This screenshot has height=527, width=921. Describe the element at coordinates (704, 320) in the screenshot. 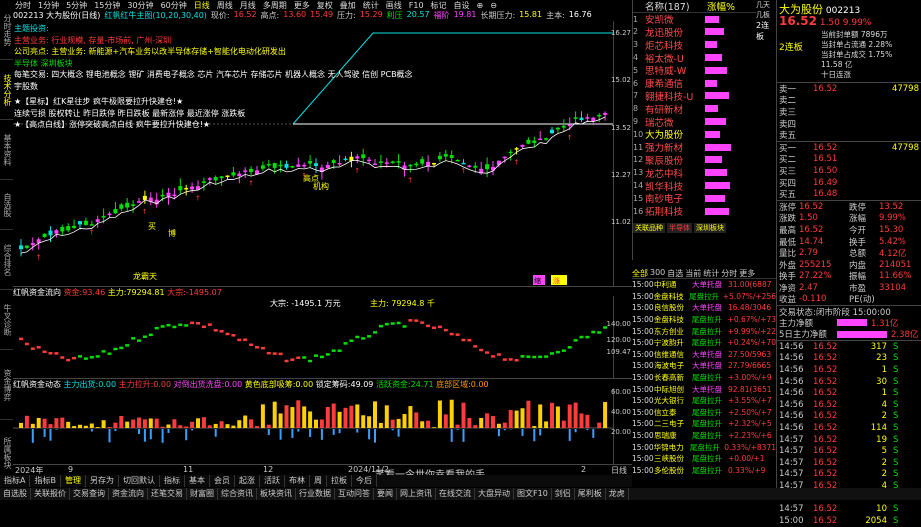

I see `alert-row: 15:00金盘科技尾盘拉升+0.67%/+73` at that location.